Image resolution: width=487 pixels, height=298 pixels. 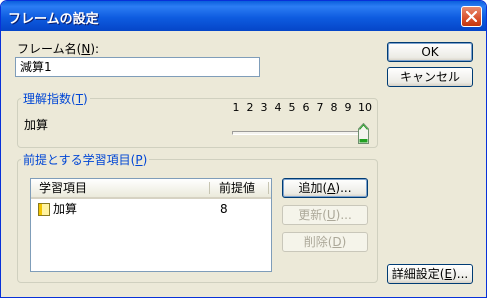 I want to click on tick-label: 7, so click(x=320, y=107).